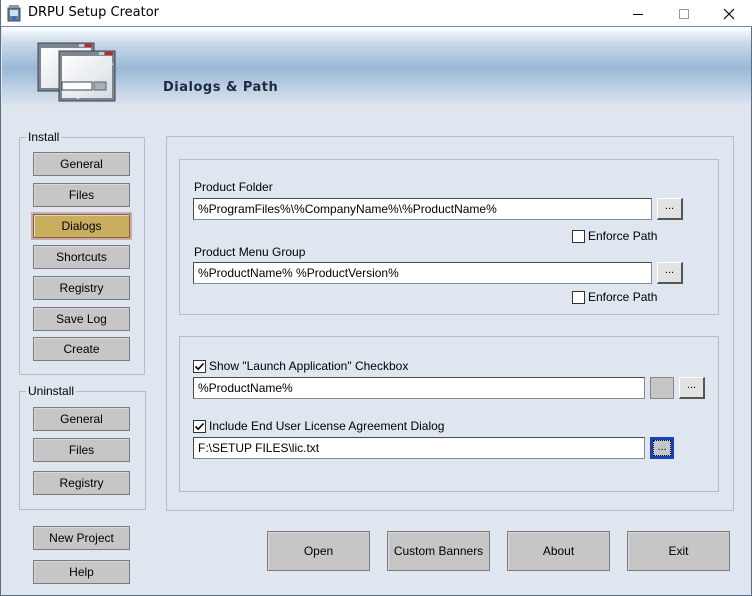 The height and width of the screenshot is (596, 752). I want to click on about-button: About, so click(558, 551).